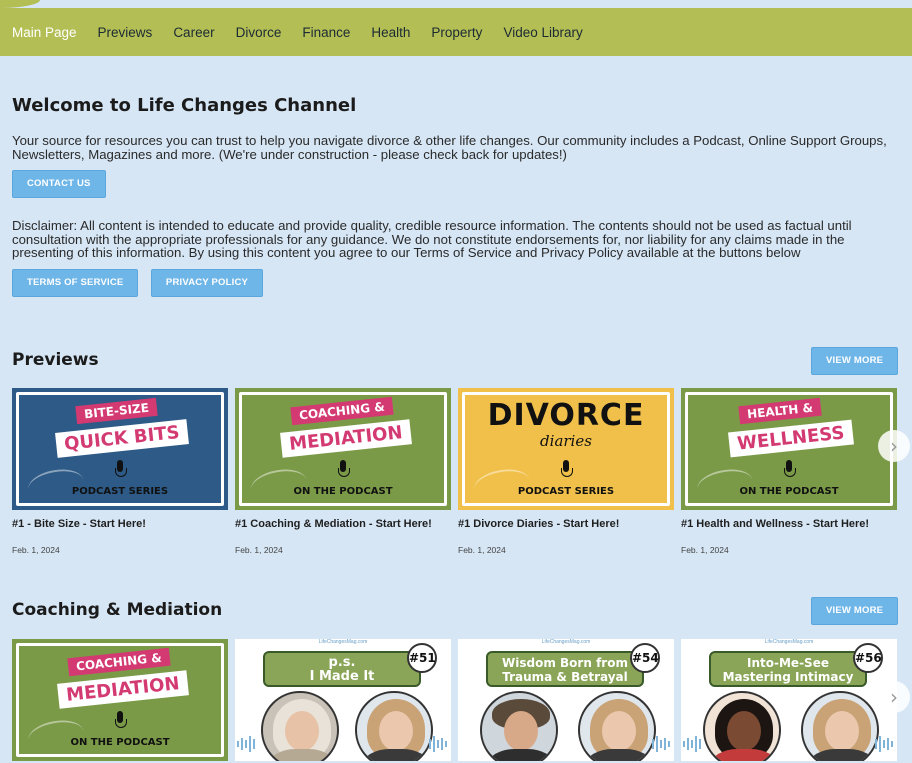 The width and height of the screenshot is (912, 763). I want to click on episode-number-badge: #54, so click(645, 658).